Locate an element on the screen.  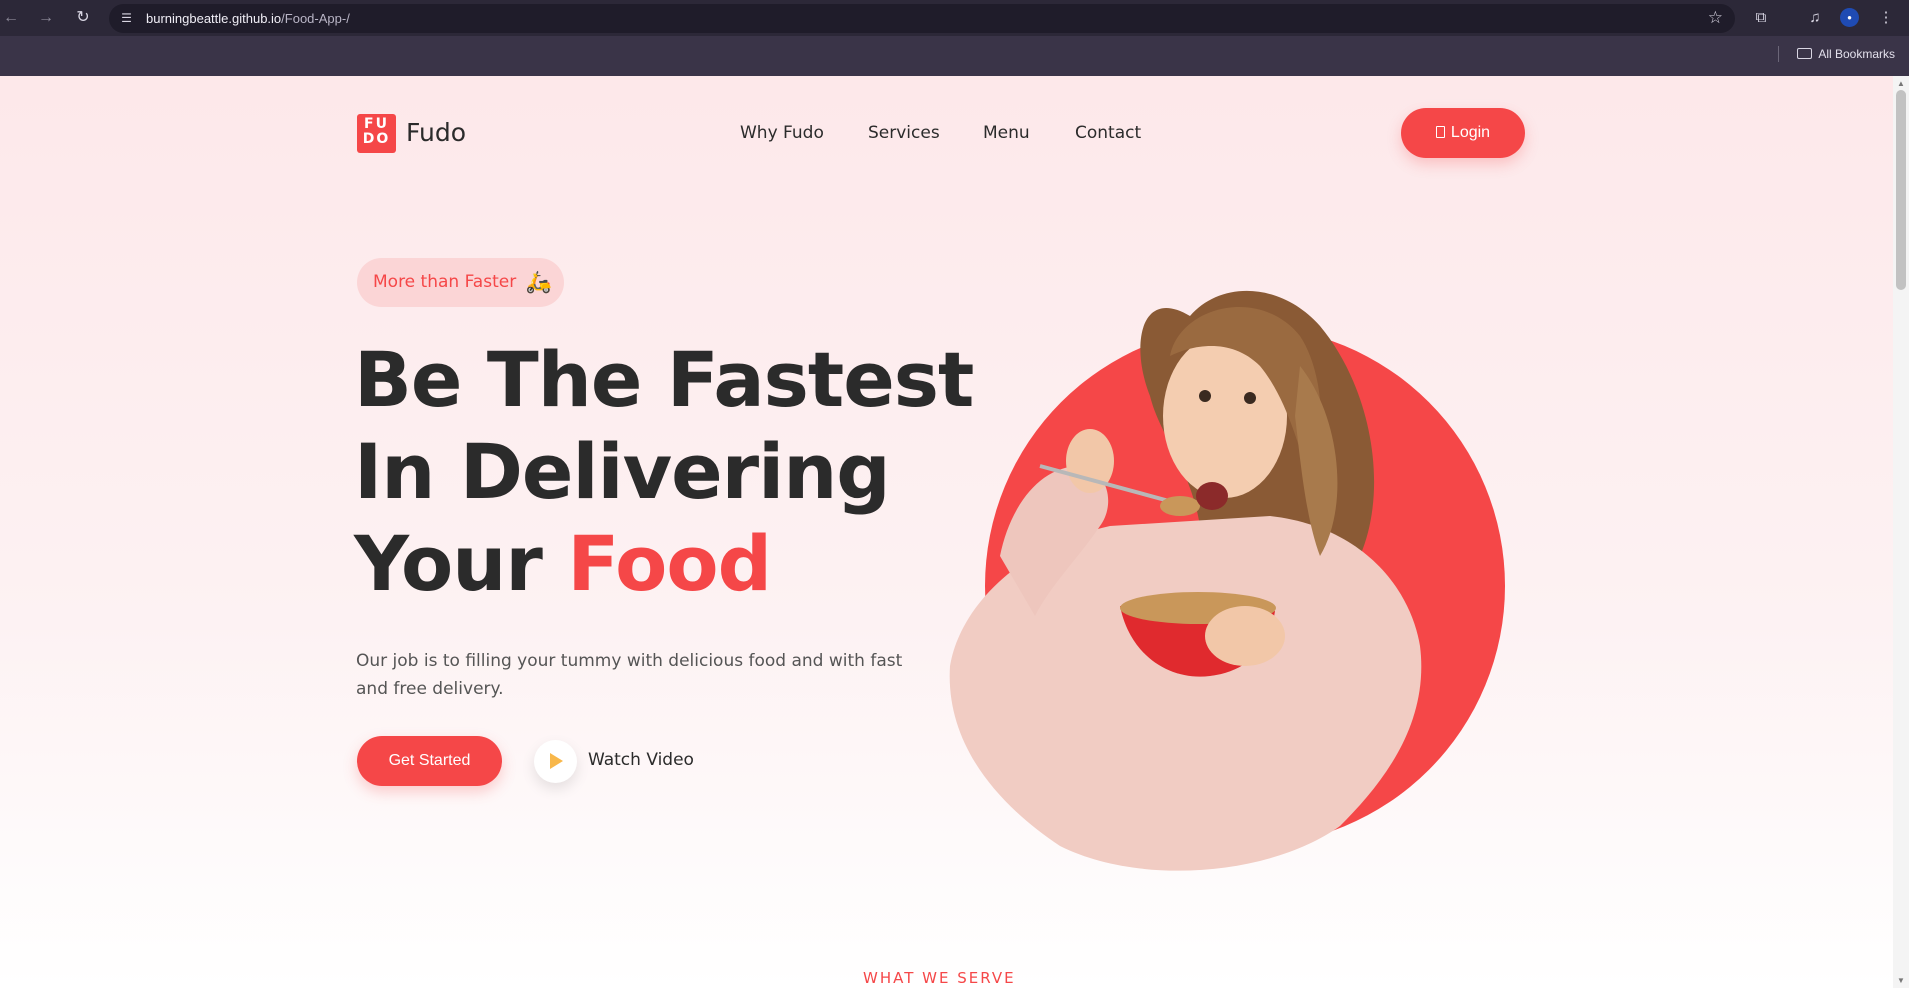
profile-avatar: ● is located at coordinates (1849, 17).